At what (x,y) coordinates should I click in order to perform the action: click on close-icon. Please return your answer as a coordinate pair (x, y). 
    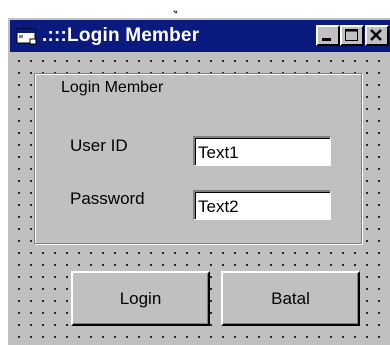
    Looking at the image, I should click on (376, 35).